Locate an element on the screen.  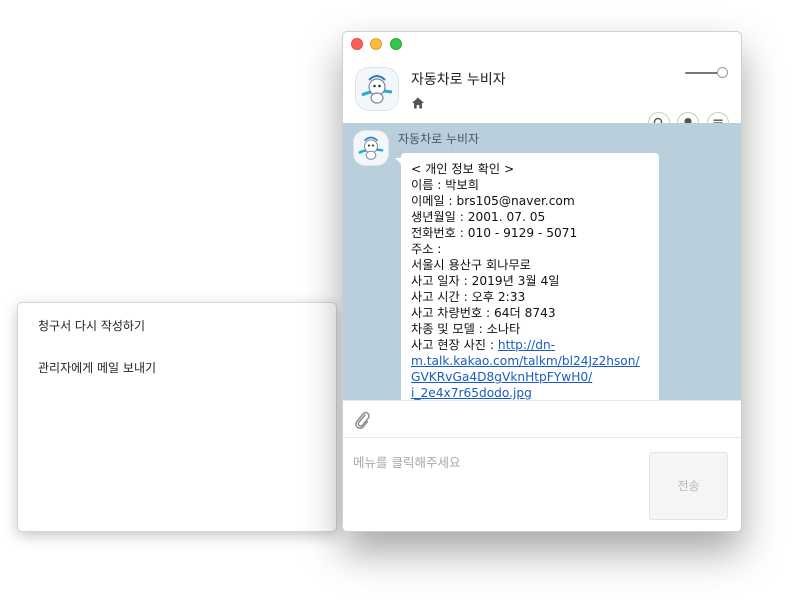
photo-link: GVKRvGa4D8gVknHtpFYwH0/ is located at coordinates (501, 377).